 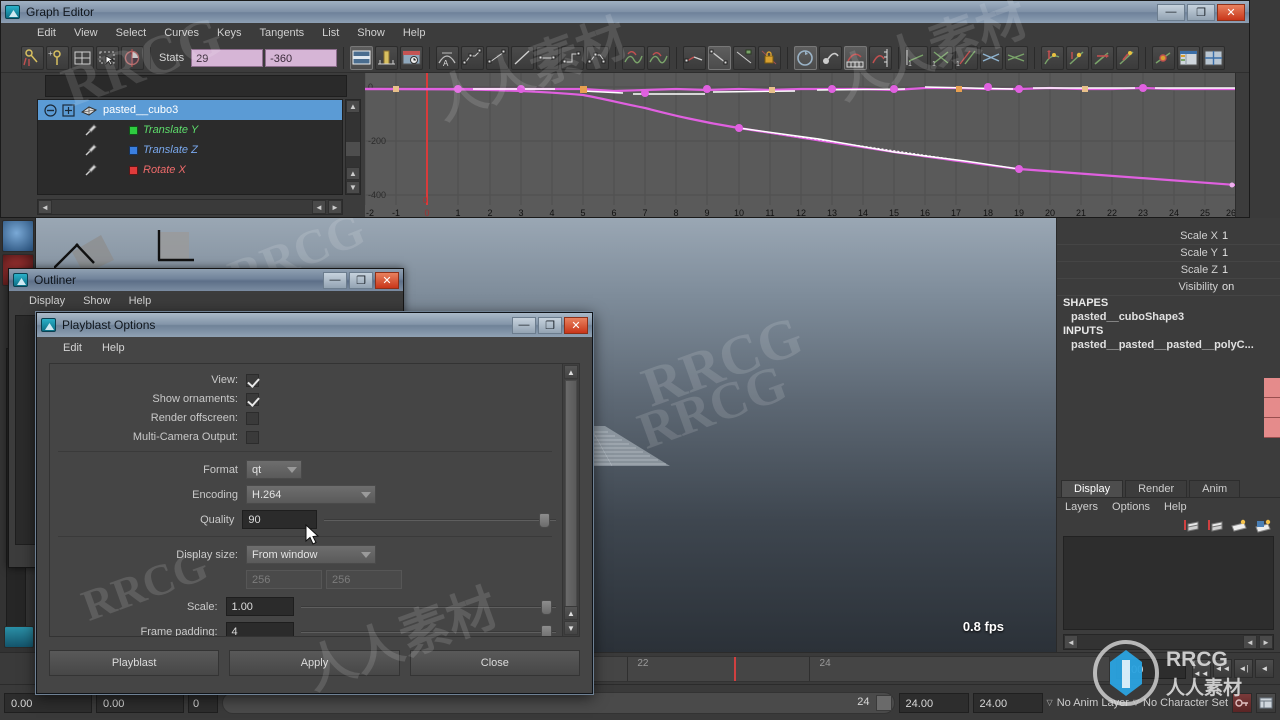 What do you see at coordinates (303, 494) in the screenshot?
I see `option-row-encoding: Encoding H.264` at bounding box center [303, 494].